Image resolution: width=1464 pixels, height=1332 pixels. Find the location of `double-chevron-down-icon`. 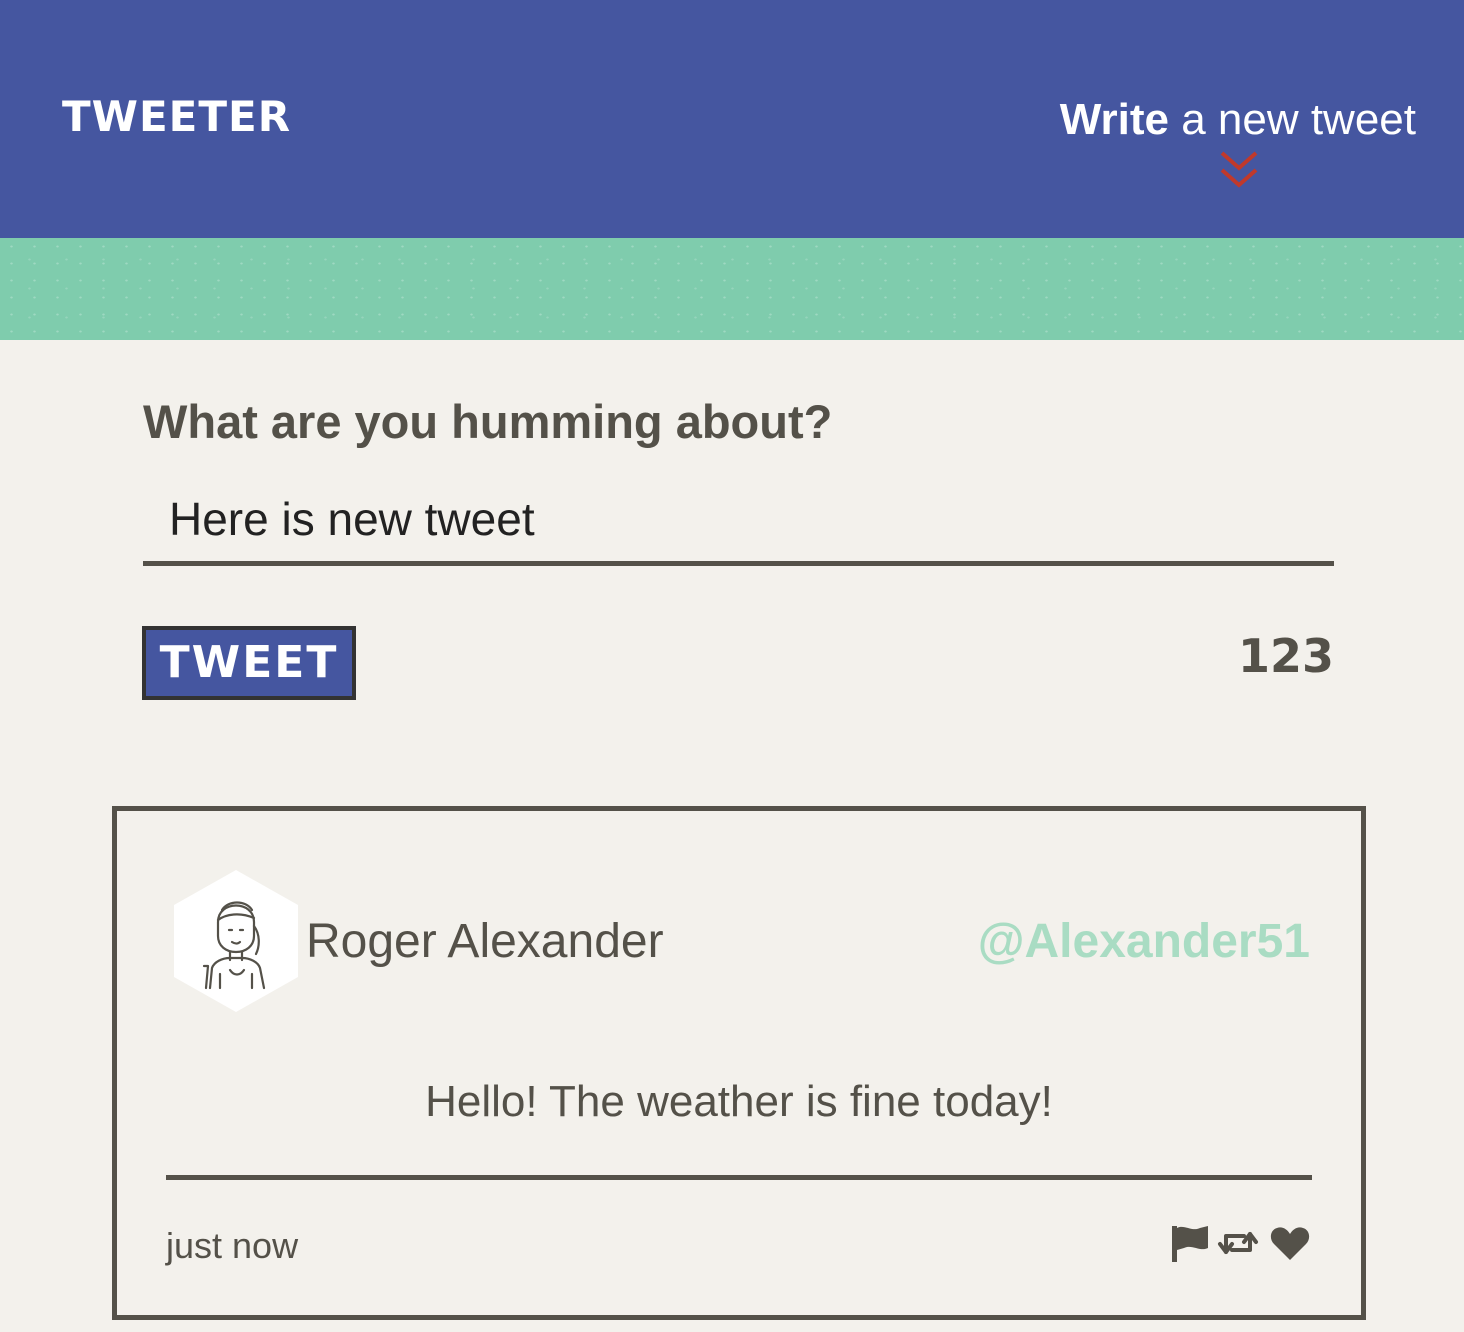

double-chevron-down-icon is located at coordinates (1239, 170).